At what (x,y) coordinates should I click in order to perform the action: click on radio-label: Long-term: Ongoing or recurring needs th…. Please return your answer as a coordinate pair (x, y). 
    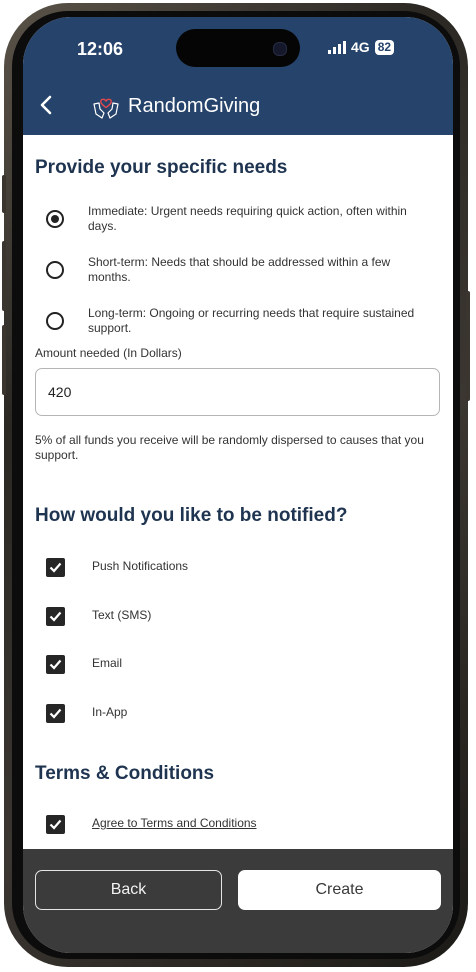
    Looking at the image, I should click on (251, 320).